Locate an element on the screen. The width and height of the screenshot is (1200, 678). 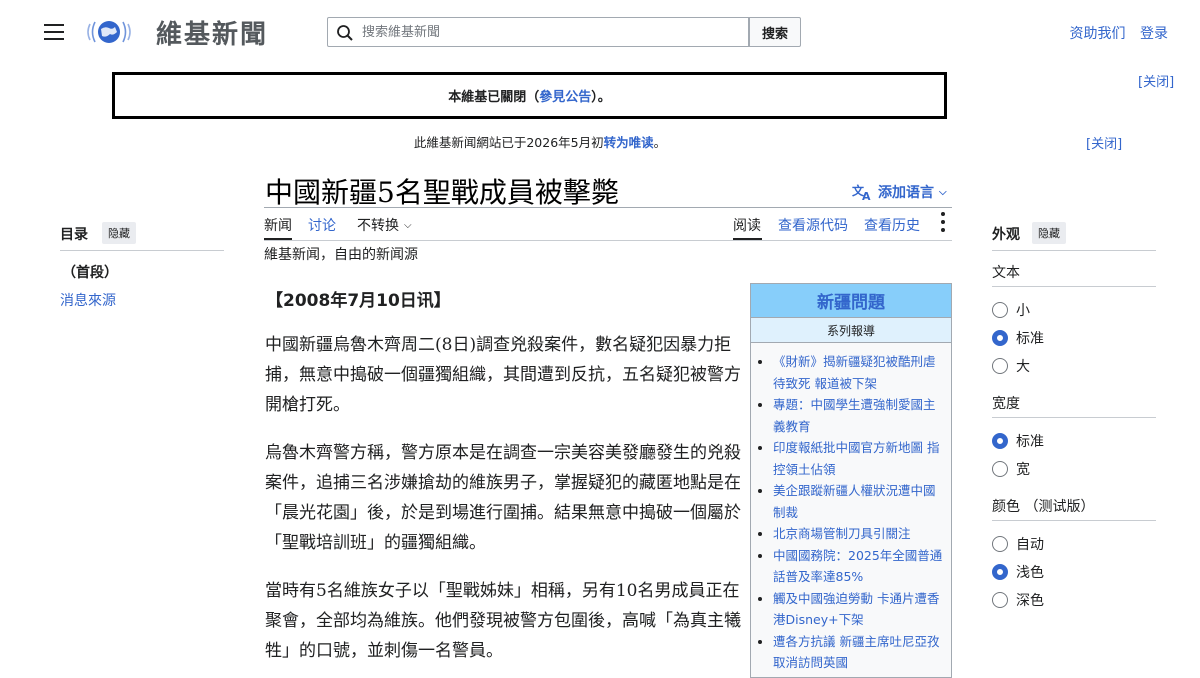
more-actions-button is located at coordinates (943, 225).